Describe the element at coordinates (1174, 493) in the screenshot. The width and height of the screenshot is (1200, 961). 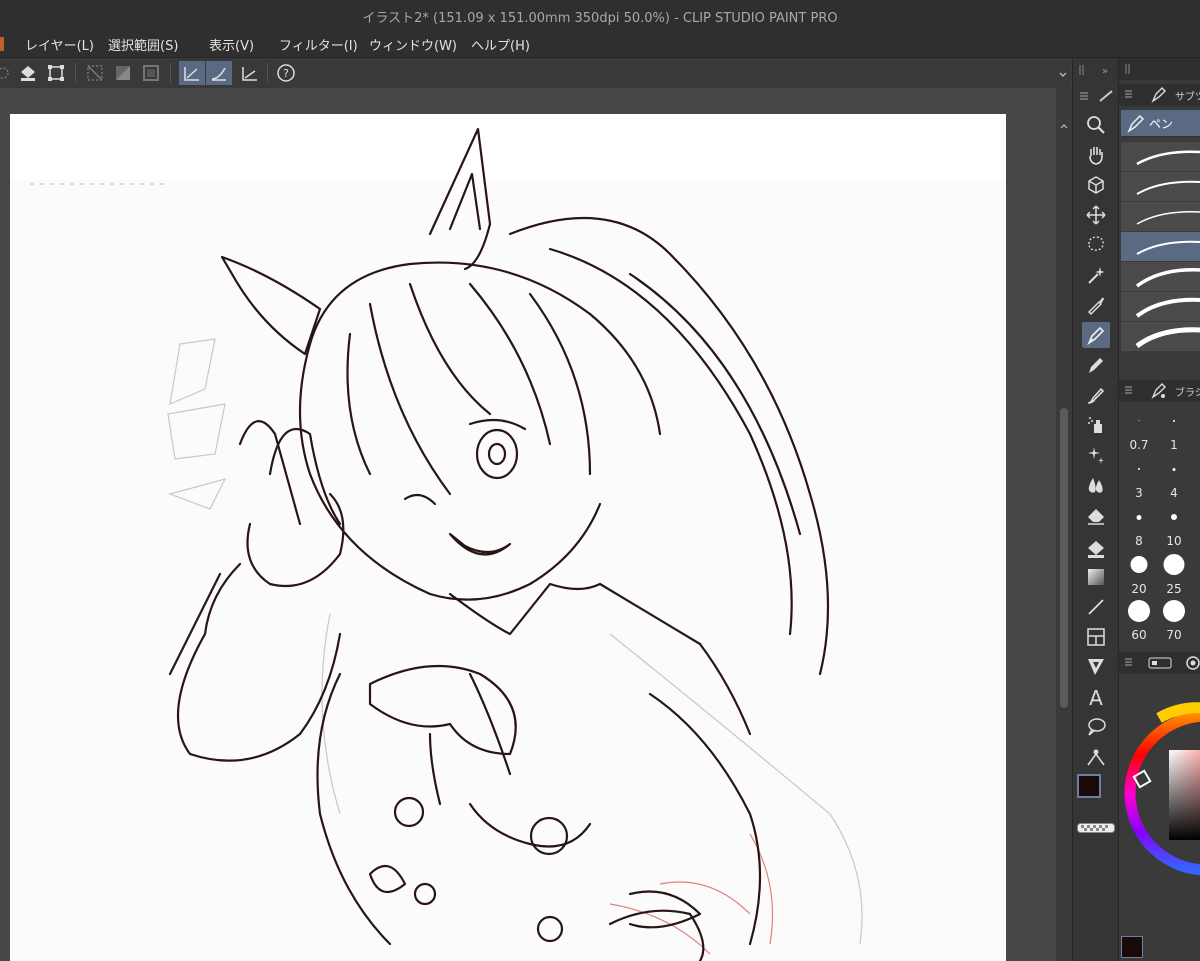
I see `size-label: 4` at that location.